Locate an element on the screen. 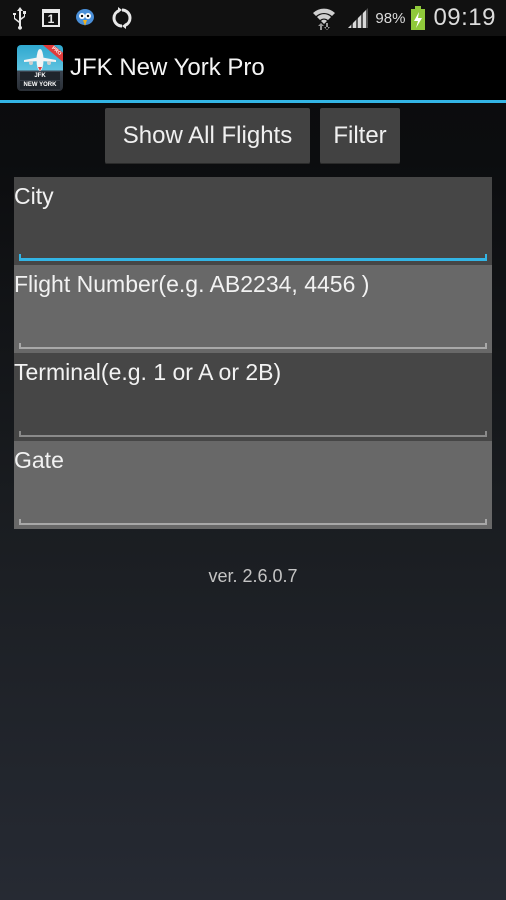 This screenshot has height=900, width=506. terminal-input is located at coordinates (253, 420).